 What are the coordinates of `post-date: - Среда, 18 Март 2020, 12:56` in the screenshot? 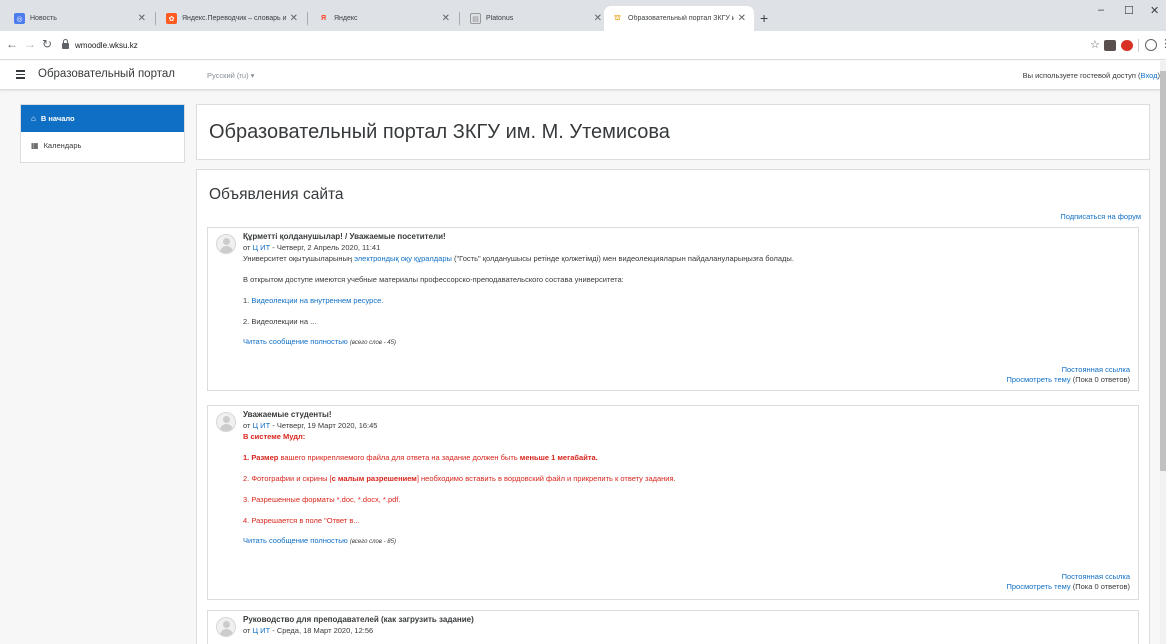 It's located at (322, 630).